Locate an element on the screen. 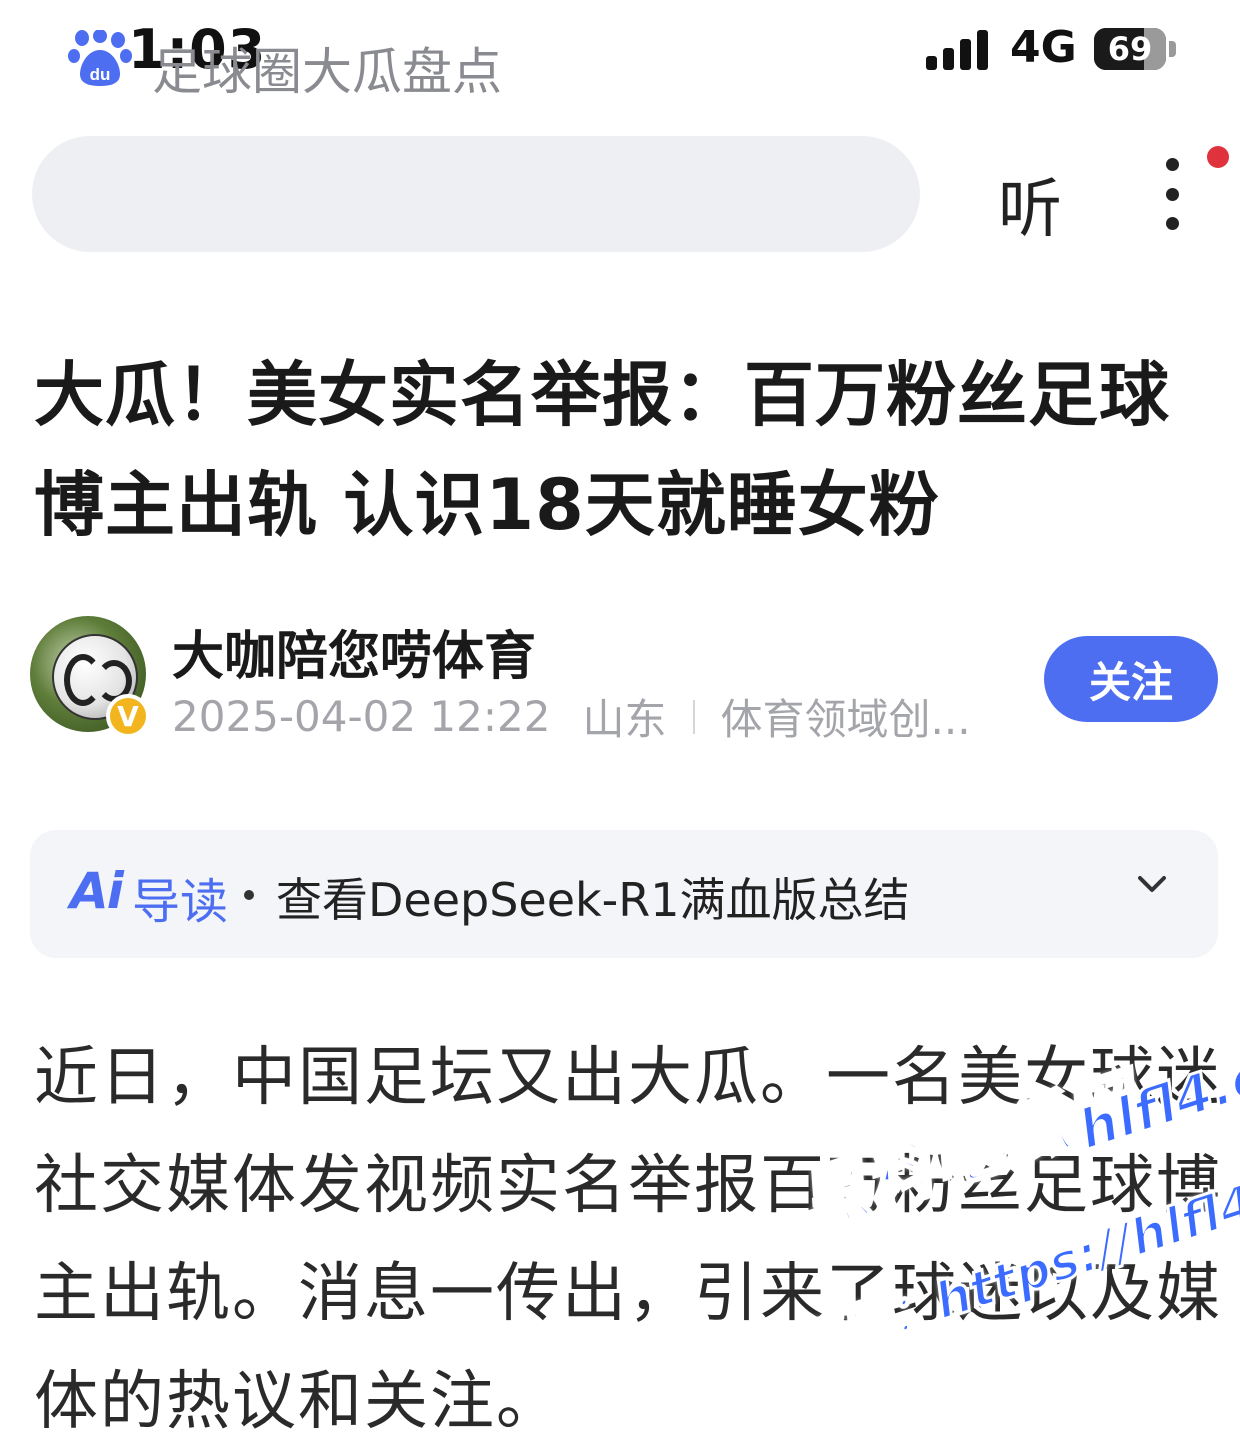  svg-text: du is located at coordinates (100, 74).